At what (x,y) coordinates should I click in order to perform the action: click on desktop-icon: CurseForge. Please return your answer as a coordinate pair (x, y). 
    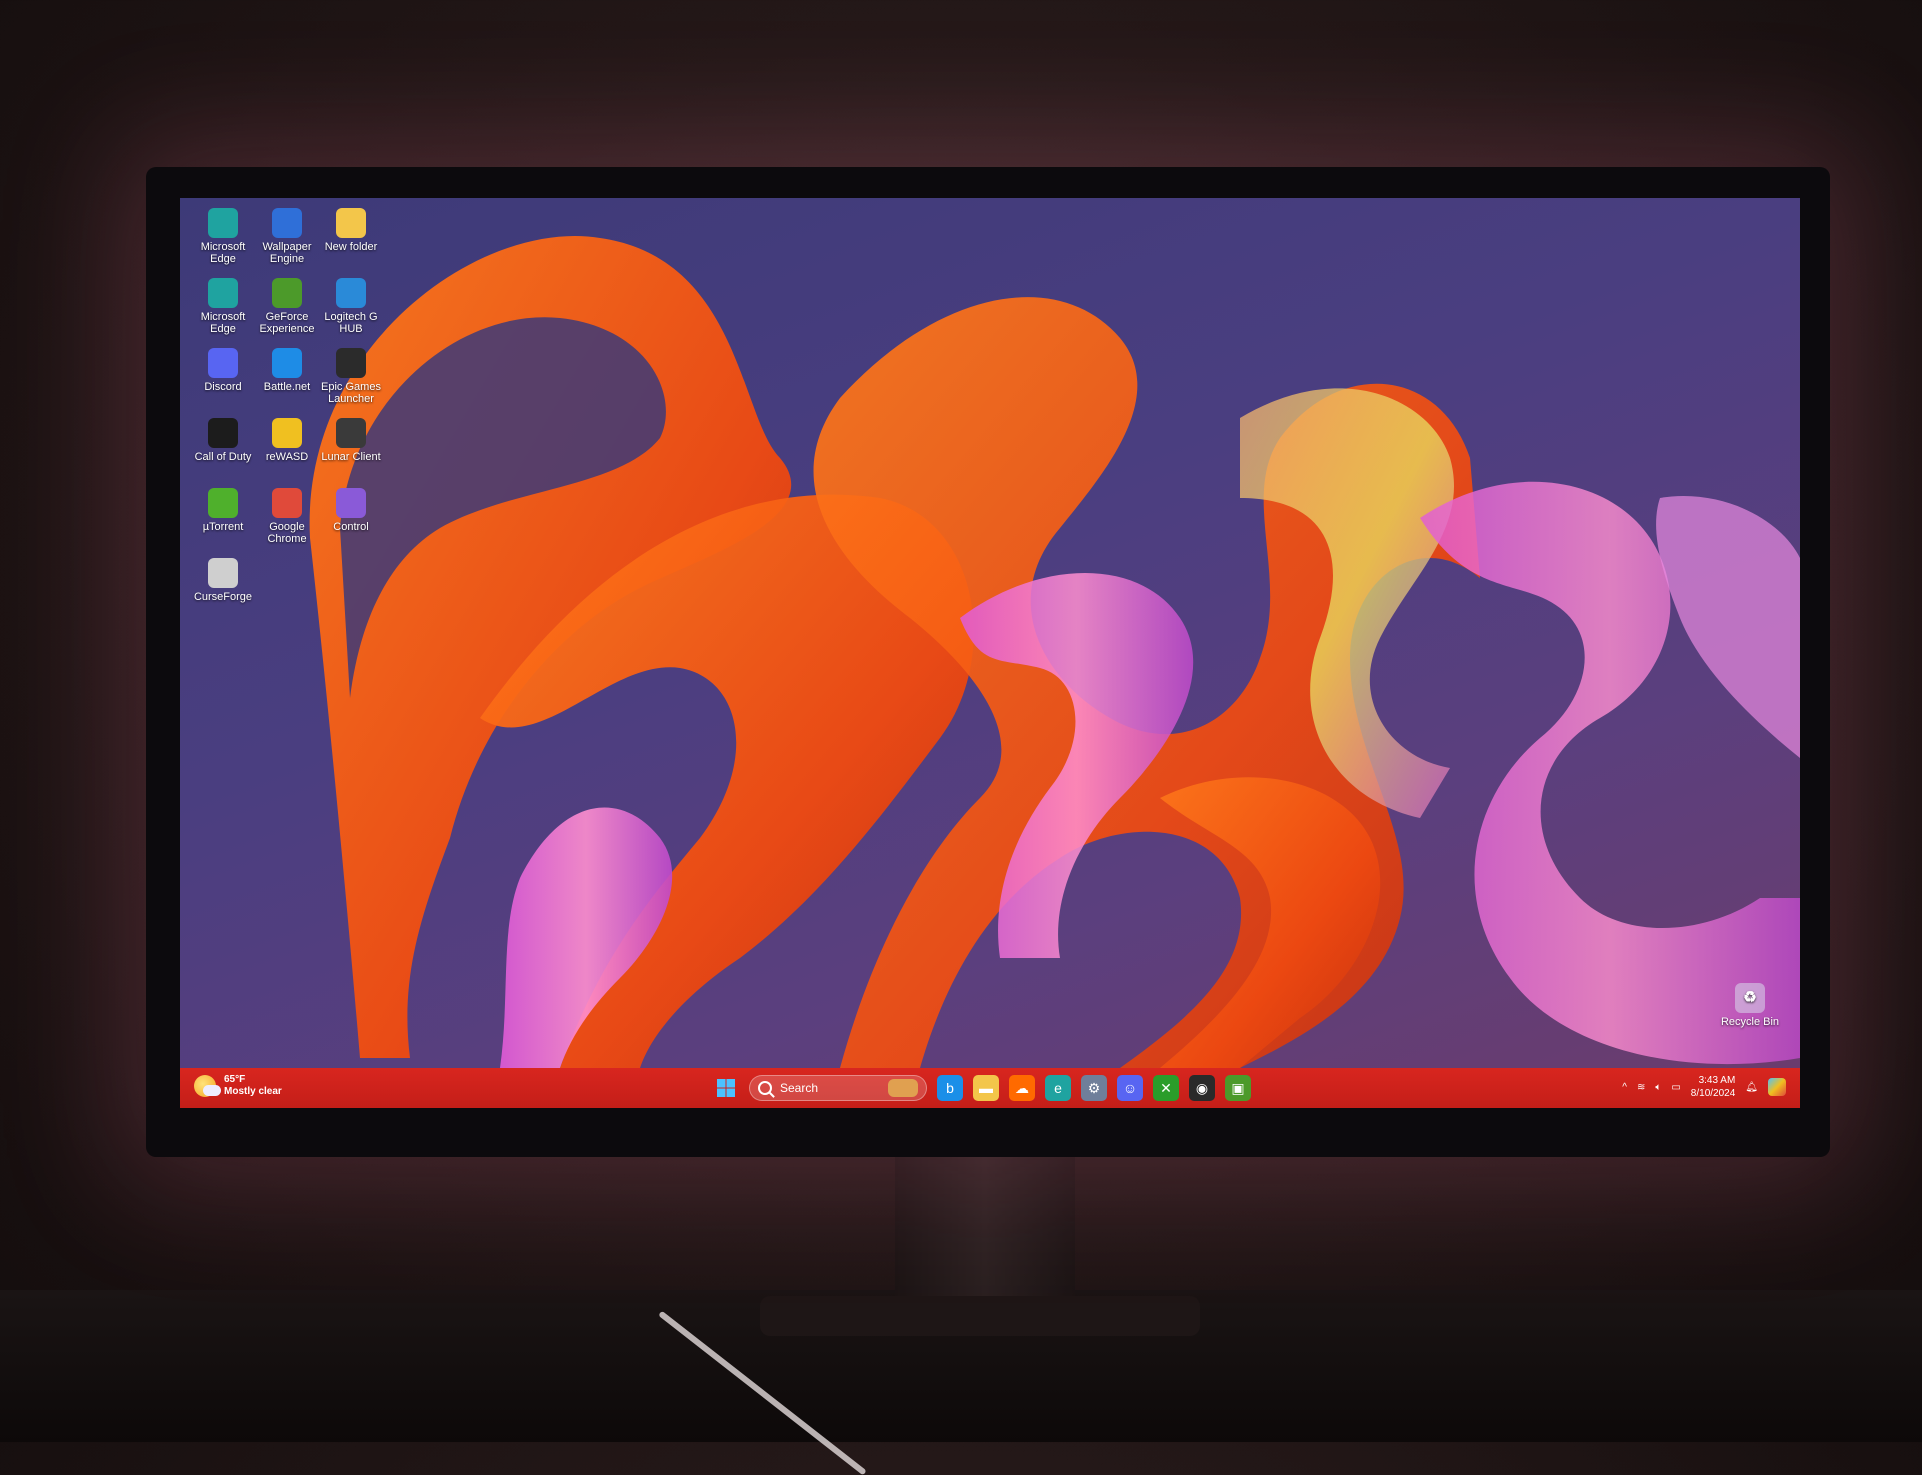
    Looking at the image, I should click on (223, 580).